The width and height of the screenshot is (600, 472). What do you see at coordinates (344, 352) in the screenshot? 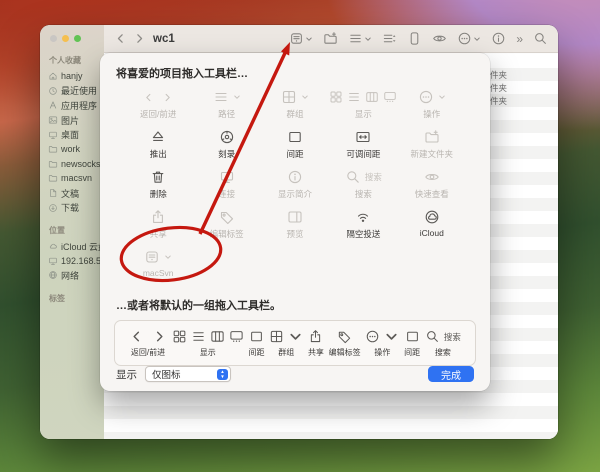
I see `default-item-label: 编辑标签` at bounding box center [344, 352].